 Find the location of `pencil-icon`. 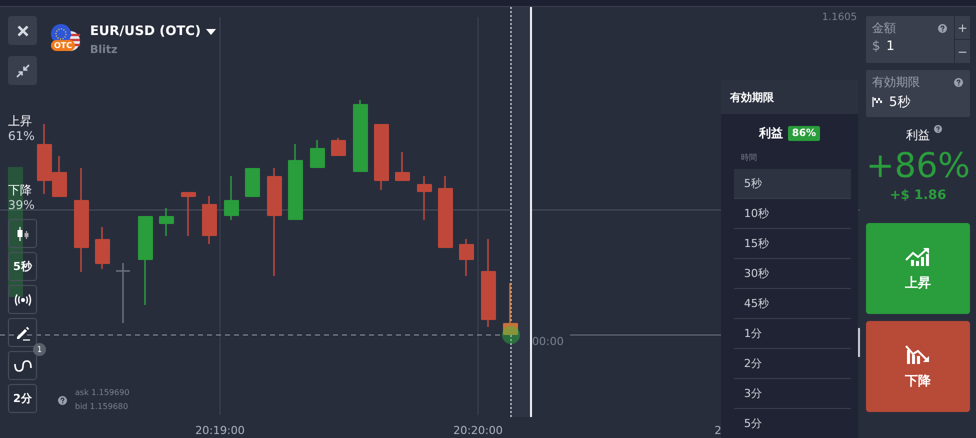

pencil-icon is located at coordinates (22, 332).